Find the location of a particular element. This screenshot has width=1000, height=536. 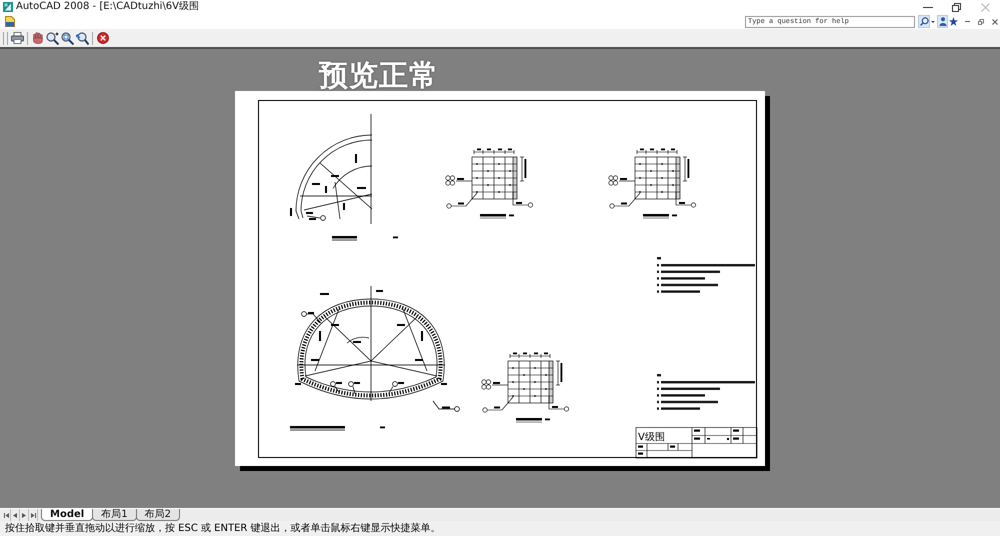

command-prompt: 按住拾取键并垂直拖动以进行缩放，按 ESC 或 ENTER 键退出，或者单击鼠标右键显示快捷菜单。 is located at coordinates (223, 529).